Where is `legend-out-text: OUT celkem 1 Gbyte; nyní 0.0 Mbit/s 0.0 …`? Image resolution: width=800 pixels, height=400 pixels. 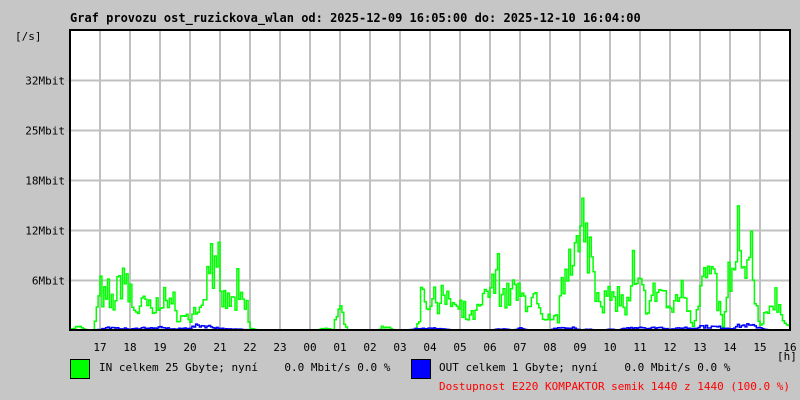 legend-out-text: OUT celkem 1 Gbyte; nyní 0.0 Mbit/s 0.0 … is located at coordinates (585, 367).